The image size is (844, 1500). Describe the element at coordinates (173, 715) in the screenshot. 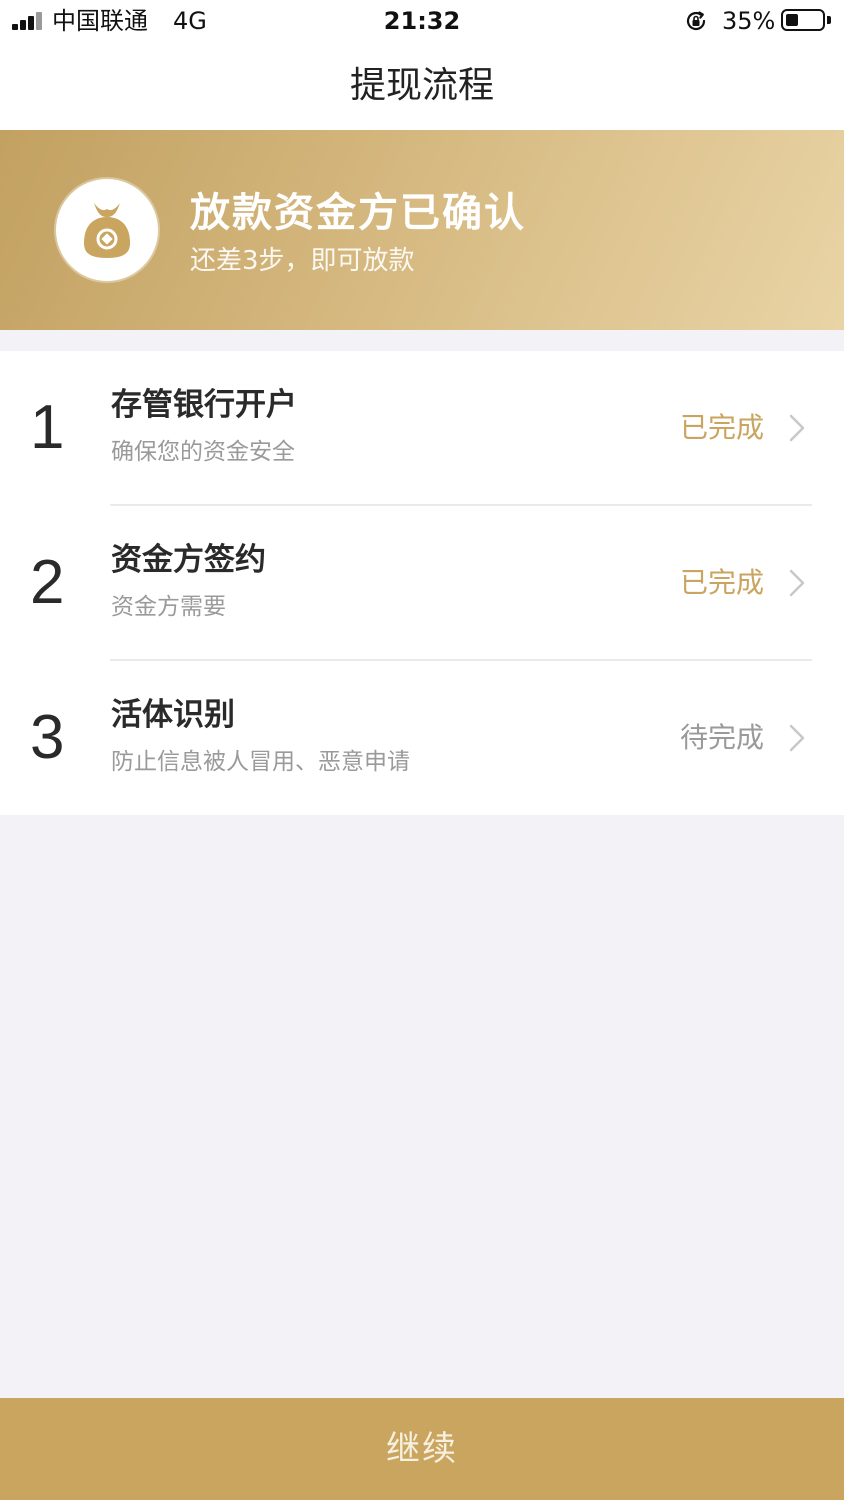

I see `step-title: 活体识别` at that location.